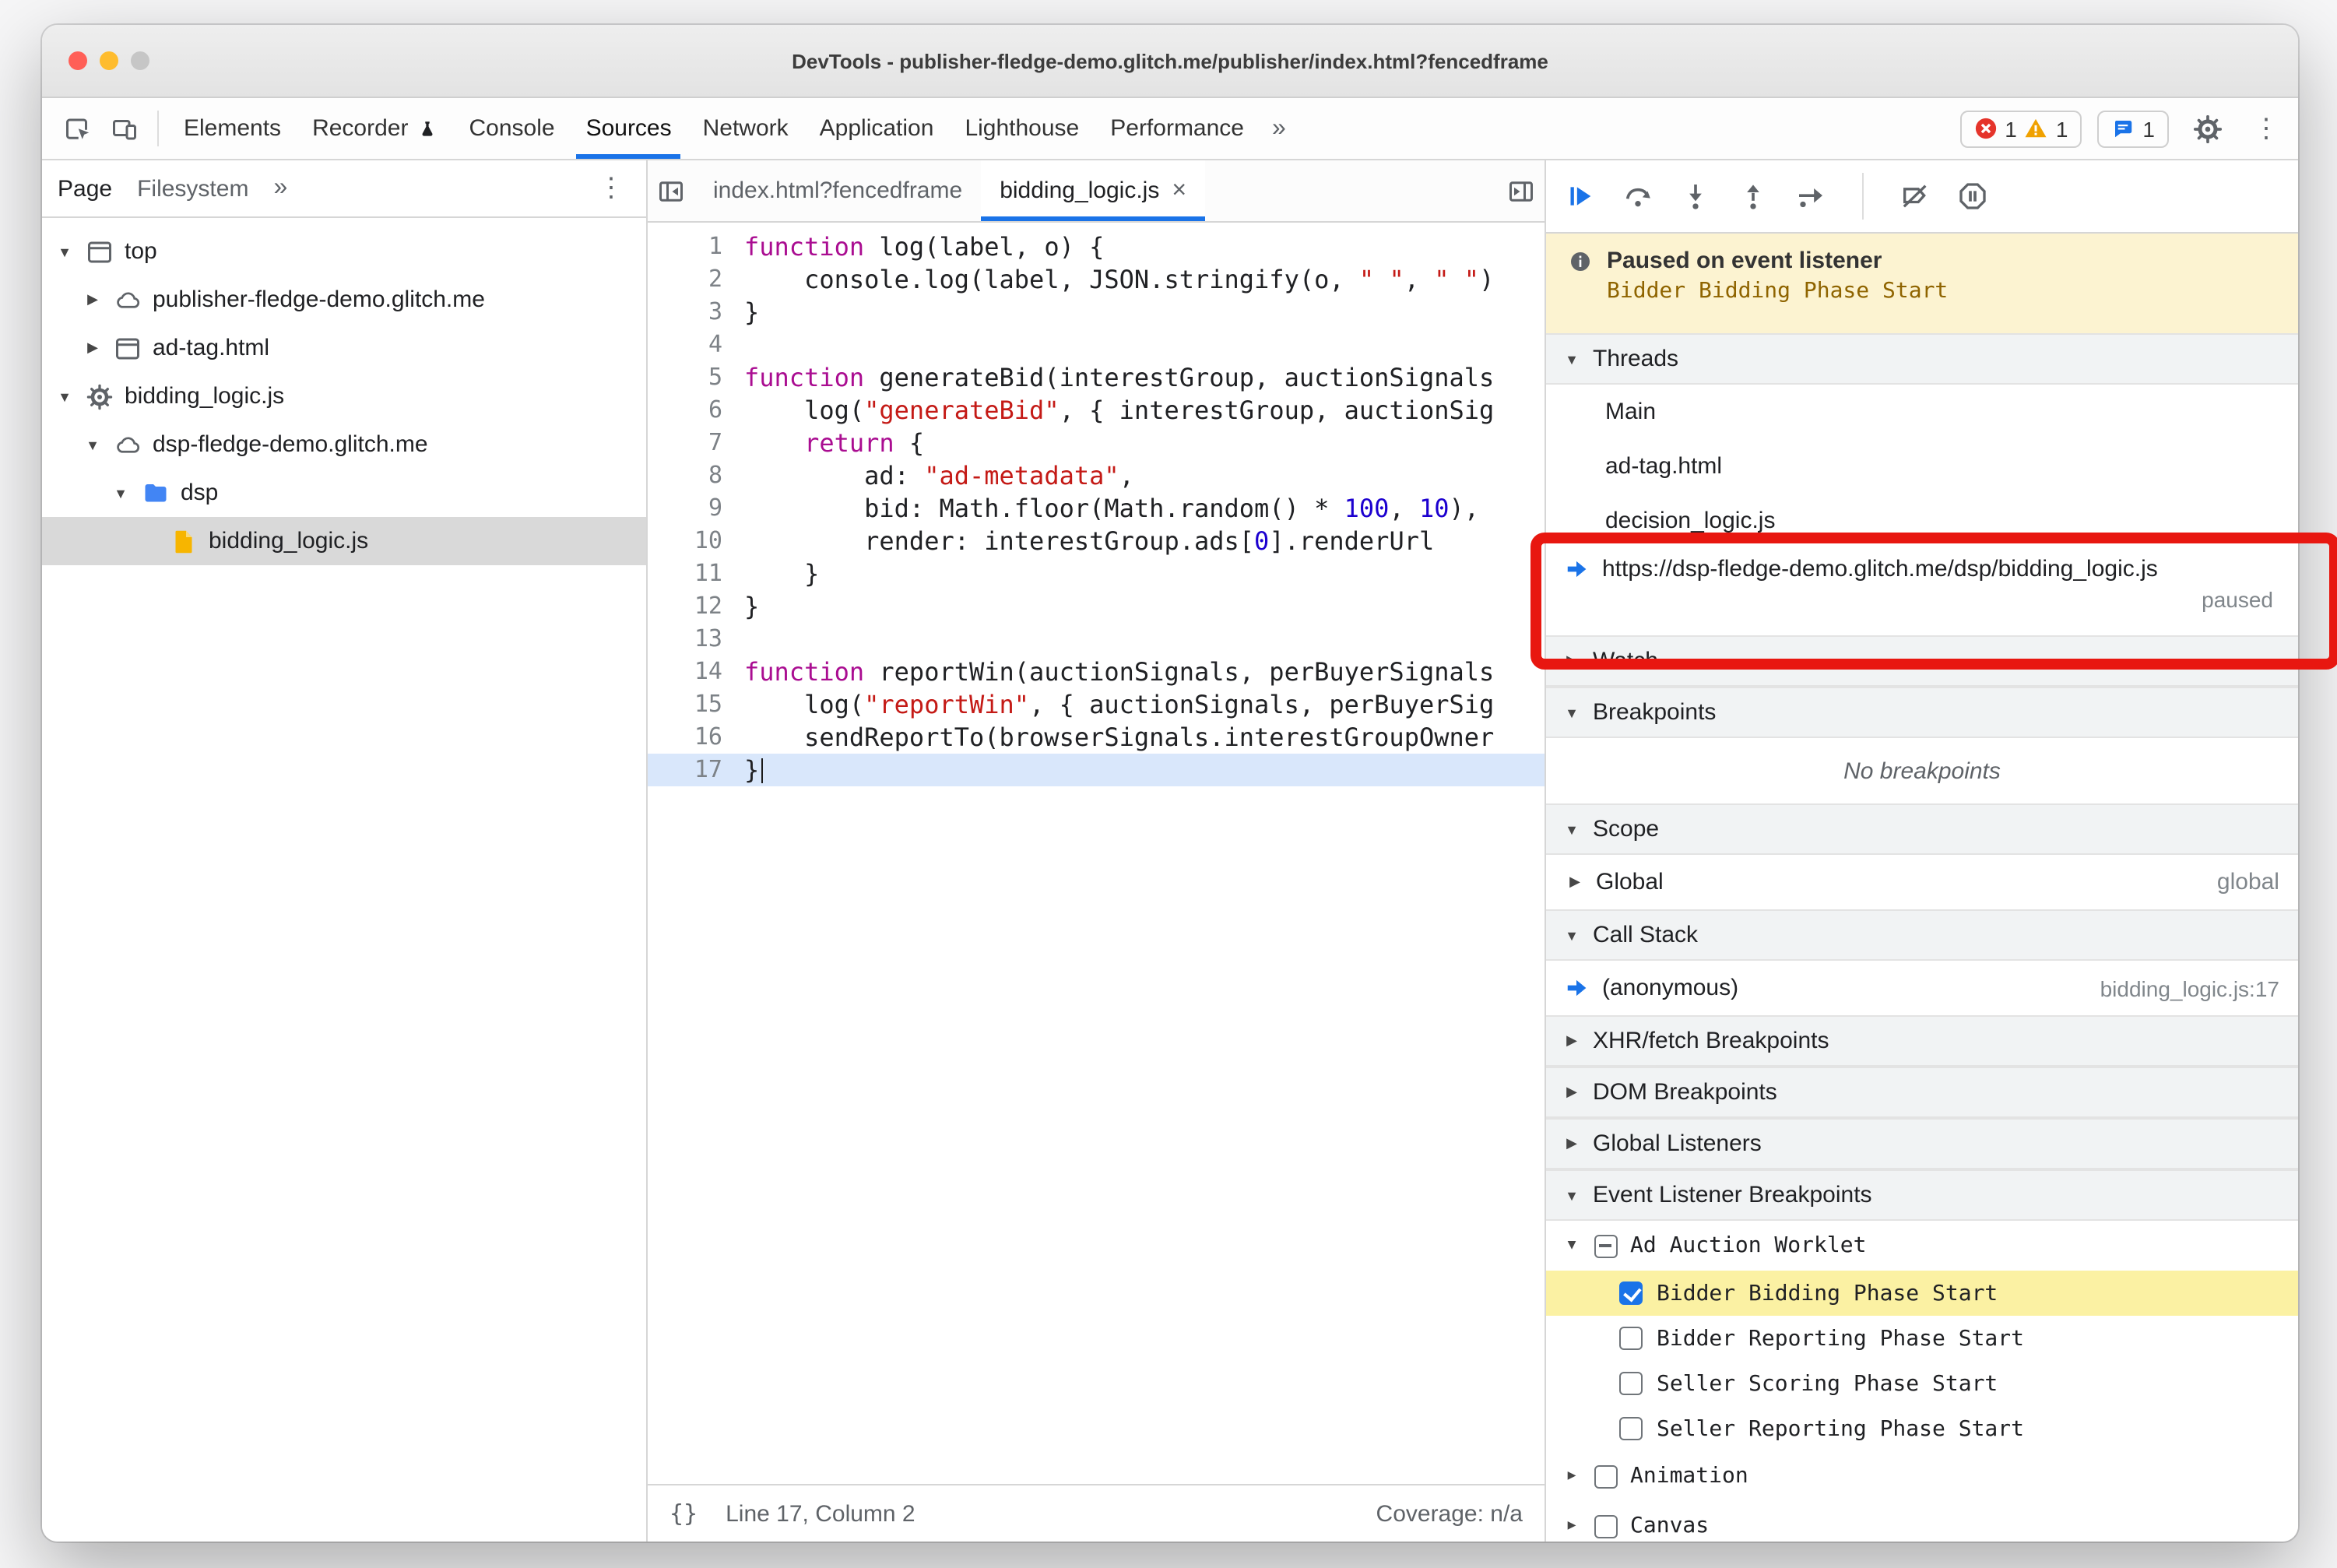 The image size is (2337, 1568). I want to click on elb-item-bidder-bidding-phase-start: Bidder Bidding Phase Start, so click(1922, 1293).